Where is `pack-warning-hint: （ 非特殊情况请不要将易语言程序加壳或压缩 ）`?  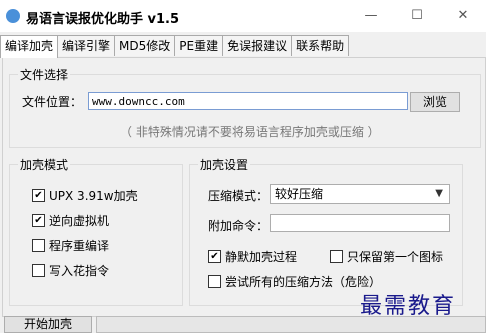
pack-warning-hint: （ 非特殊情况请不要将易语言程序加壳或压缩 ） is located at coordinates (250, 132).